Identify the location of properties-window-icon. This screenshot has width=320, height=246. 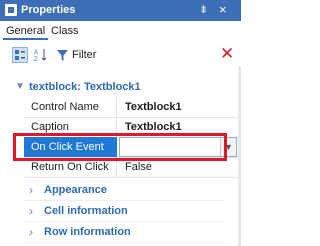
(11, 10).